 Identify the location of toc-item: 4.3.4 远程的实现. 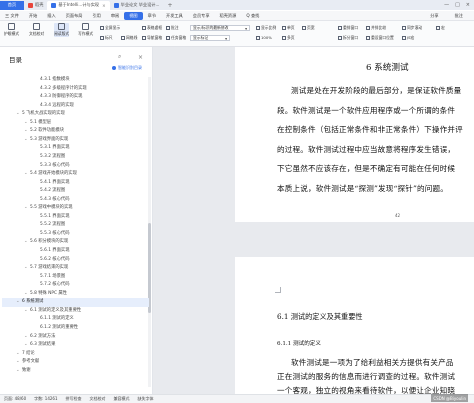
(57, 106).